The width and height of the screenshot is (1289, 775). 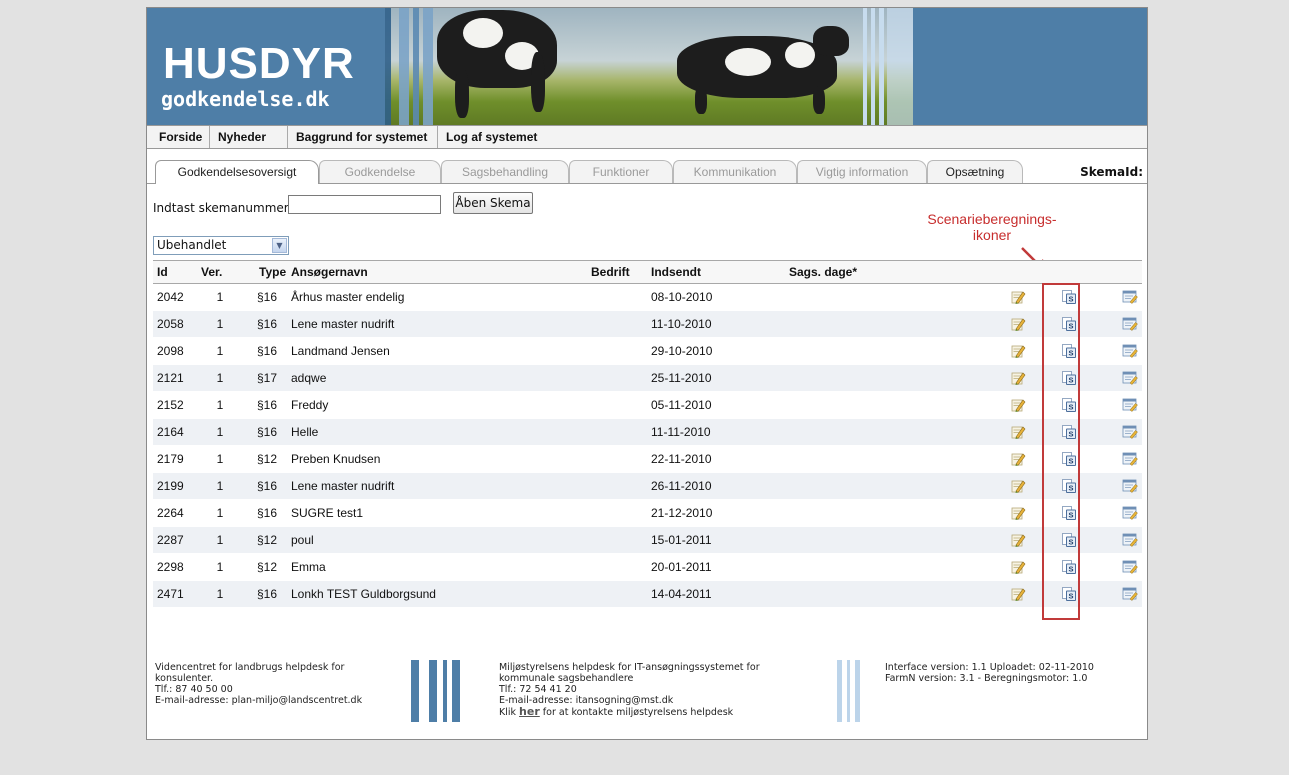 I want to click on nav-log-af: Log af systemet, so click(x=497, y=137).